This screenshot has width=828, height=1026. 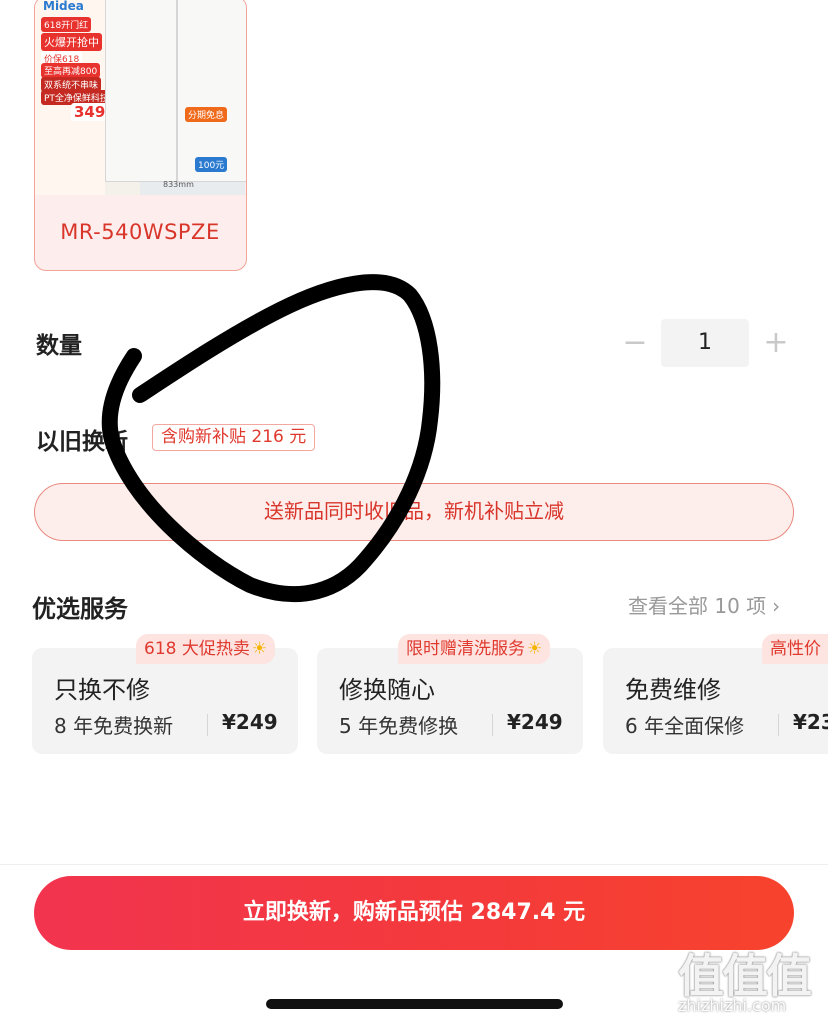 What do you see at coordinates (697, 606) in the screenshot?
I see `view-all-label: 查看全部 10 项` at bounding box center [697, 606].